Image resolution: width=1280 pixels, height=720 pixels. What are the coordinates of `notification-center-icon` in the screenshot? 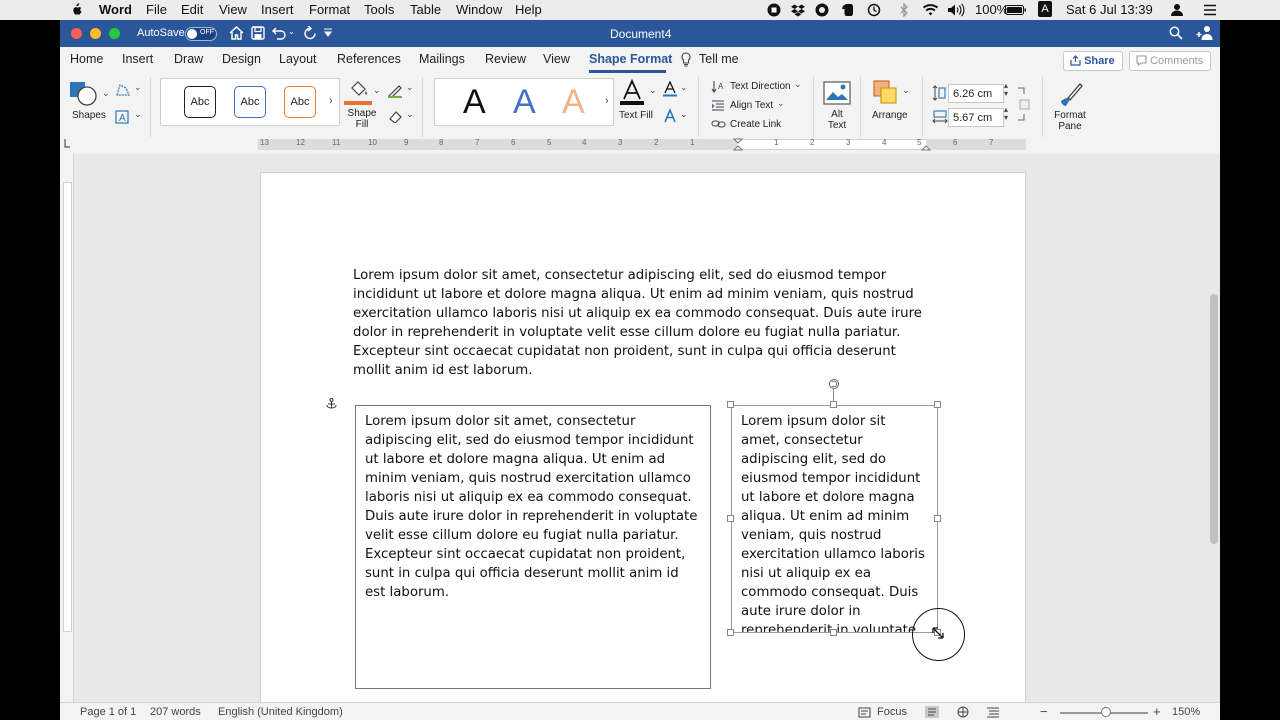 It's located at (1210, 10).